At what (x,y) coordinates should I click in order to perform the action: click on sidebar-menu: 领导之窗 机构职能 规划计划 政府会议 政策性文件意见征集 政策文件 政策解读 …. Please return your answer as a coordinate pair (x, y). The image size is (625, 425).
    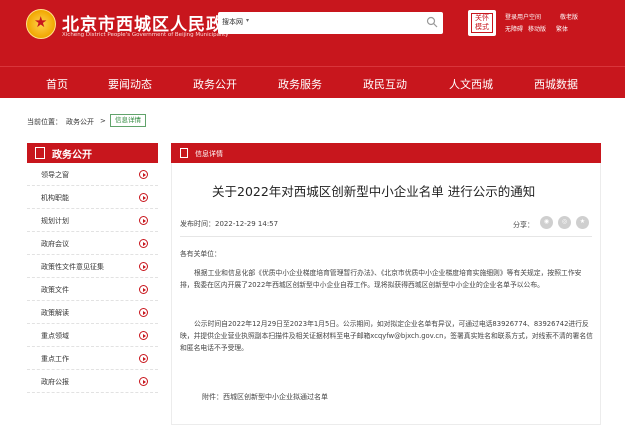
    Looking at the image, I should click on (92, 278).